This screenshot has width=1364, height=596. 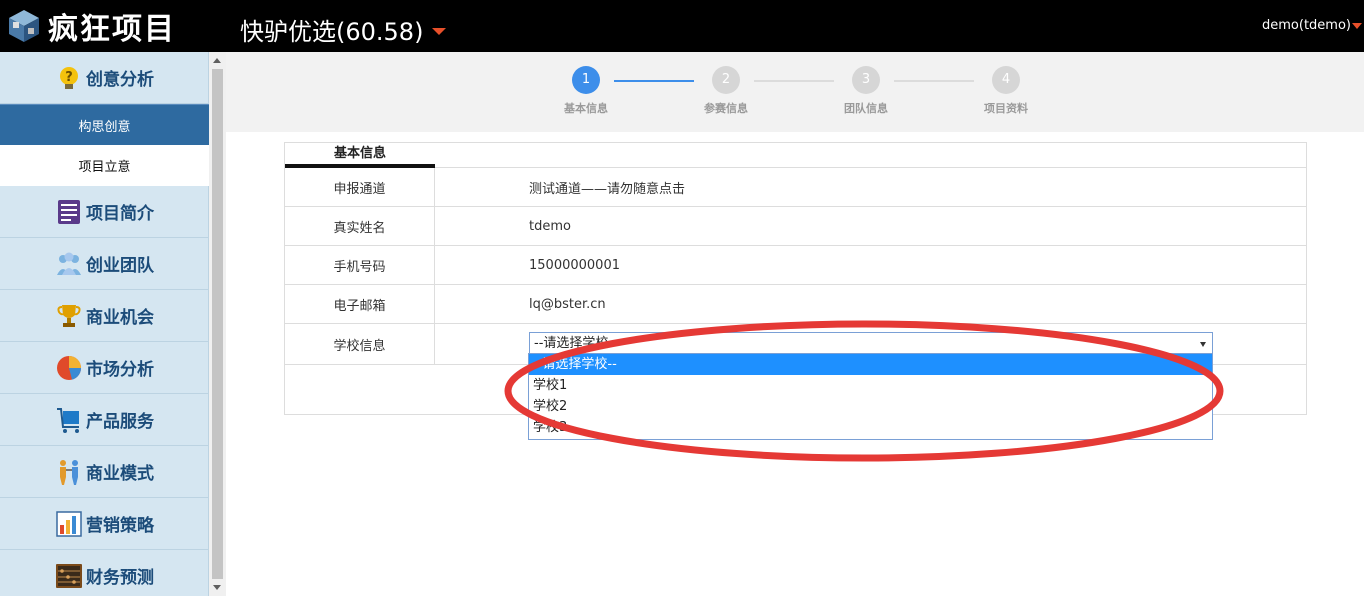 I want to click on user-name: demo(tdemo), so click(x=1306, y=25).